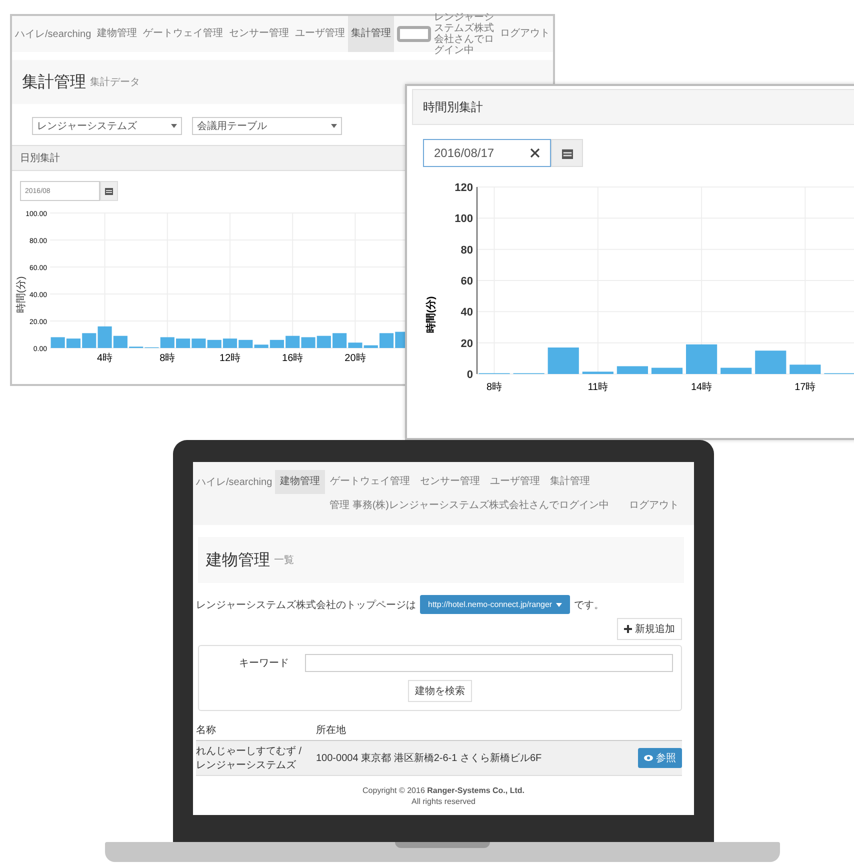  I want to click on dropdown: 会議用テーブル, so click(267, 126).